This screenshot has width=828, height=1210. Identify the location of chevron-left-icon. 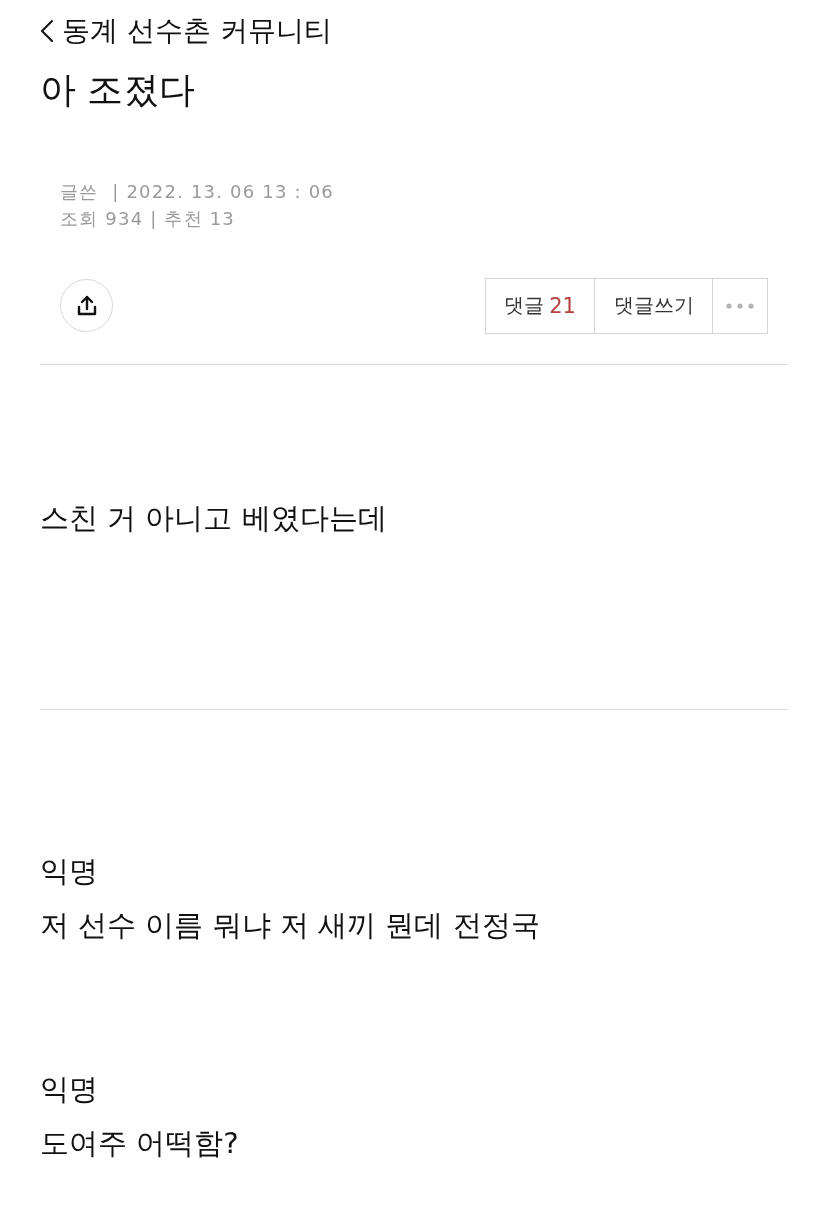
(47, 31).